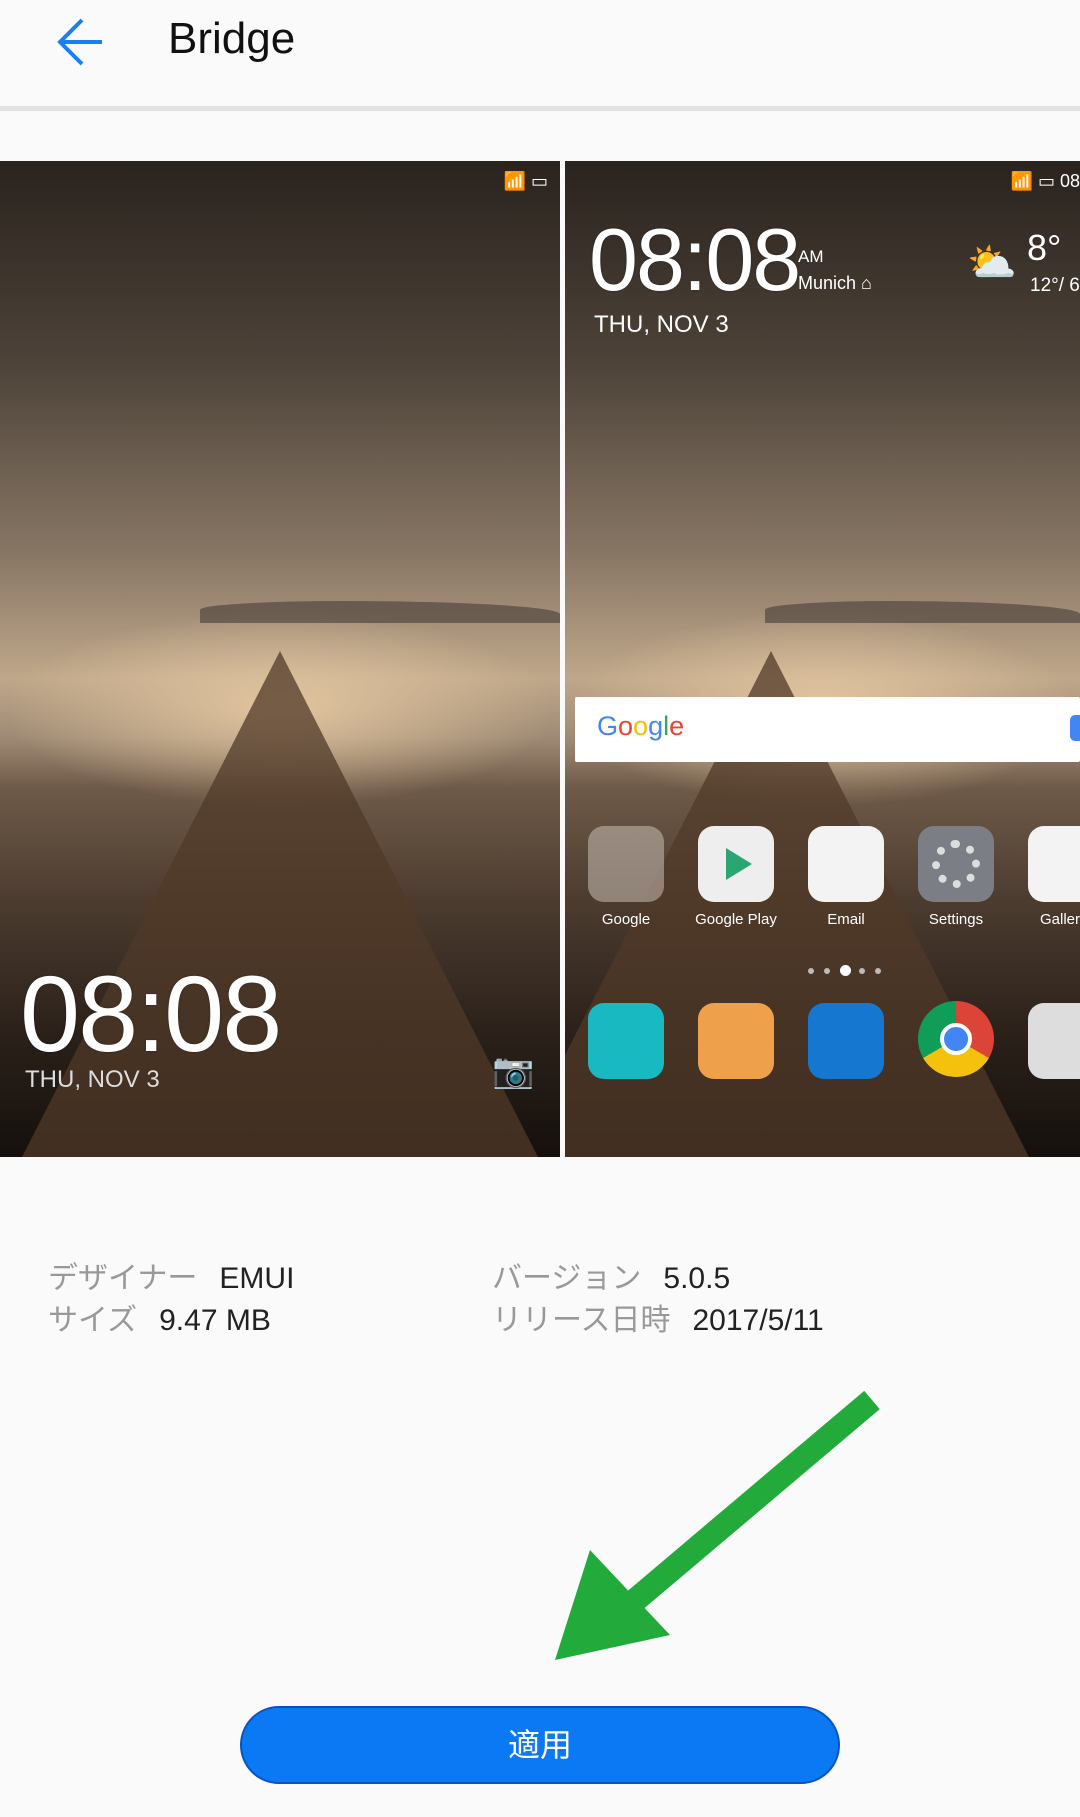 This screenshot has height=1817, width=1080. What do you see at coordinates (827, 283) in the screenshot?
I see `city-name: Munich` at bounding box center [827, 283].